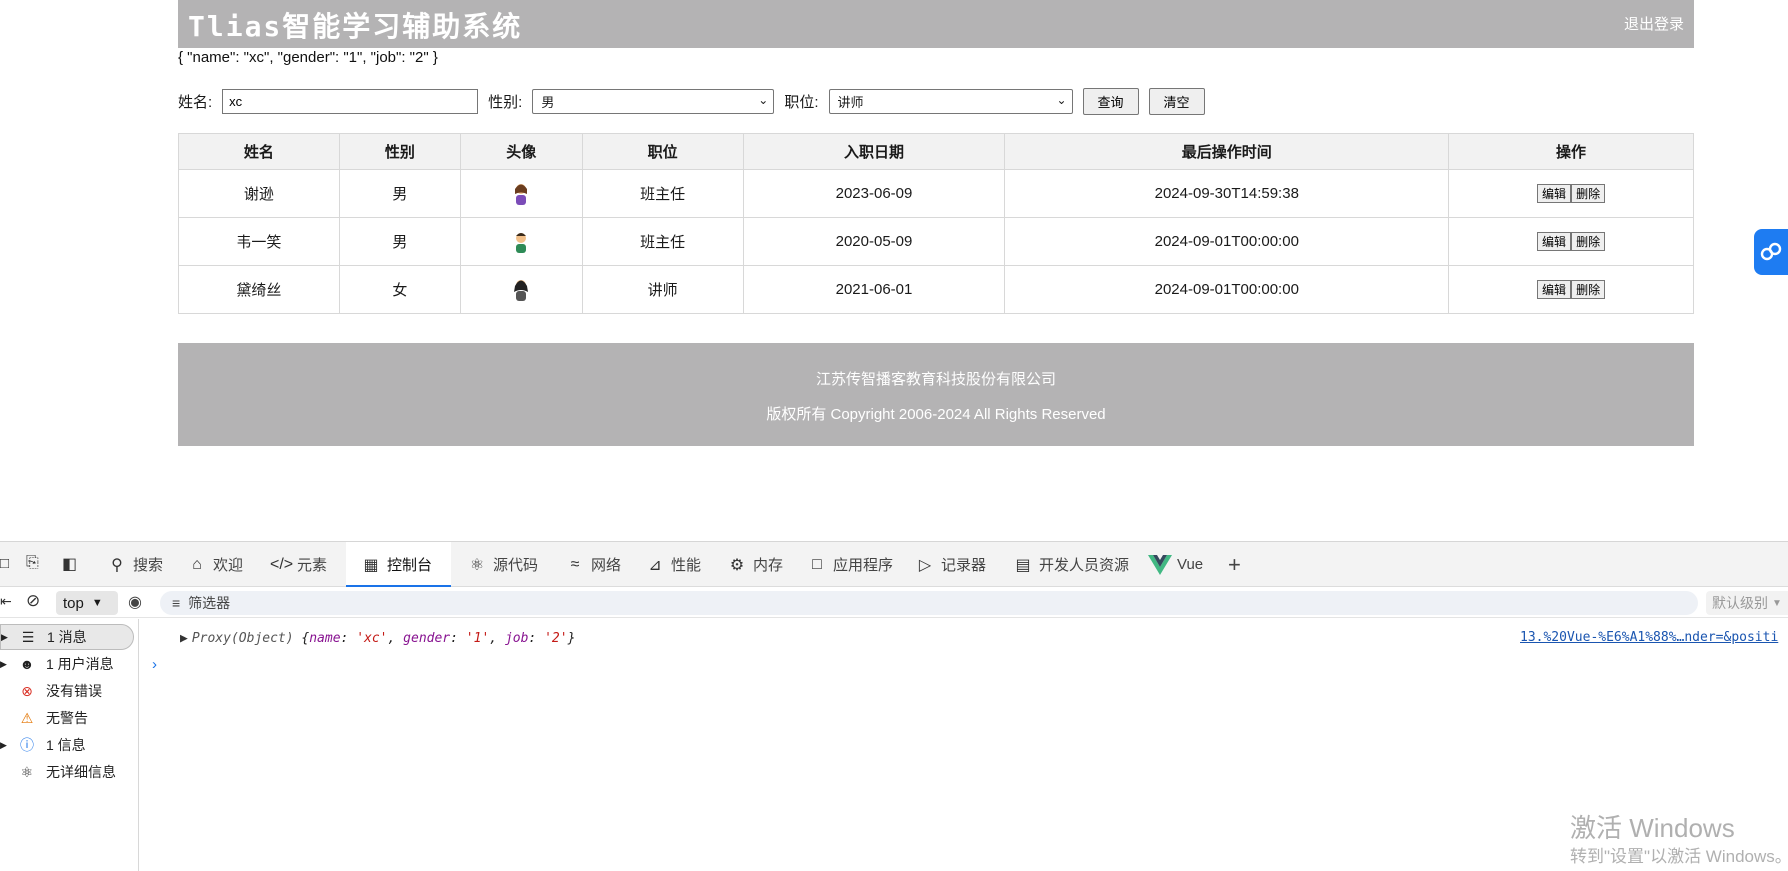 The image size is (1788, 871). Describe the element at coordinates (863, 565) in the screenshot. I see `tab-label: 应用程序` at that location.